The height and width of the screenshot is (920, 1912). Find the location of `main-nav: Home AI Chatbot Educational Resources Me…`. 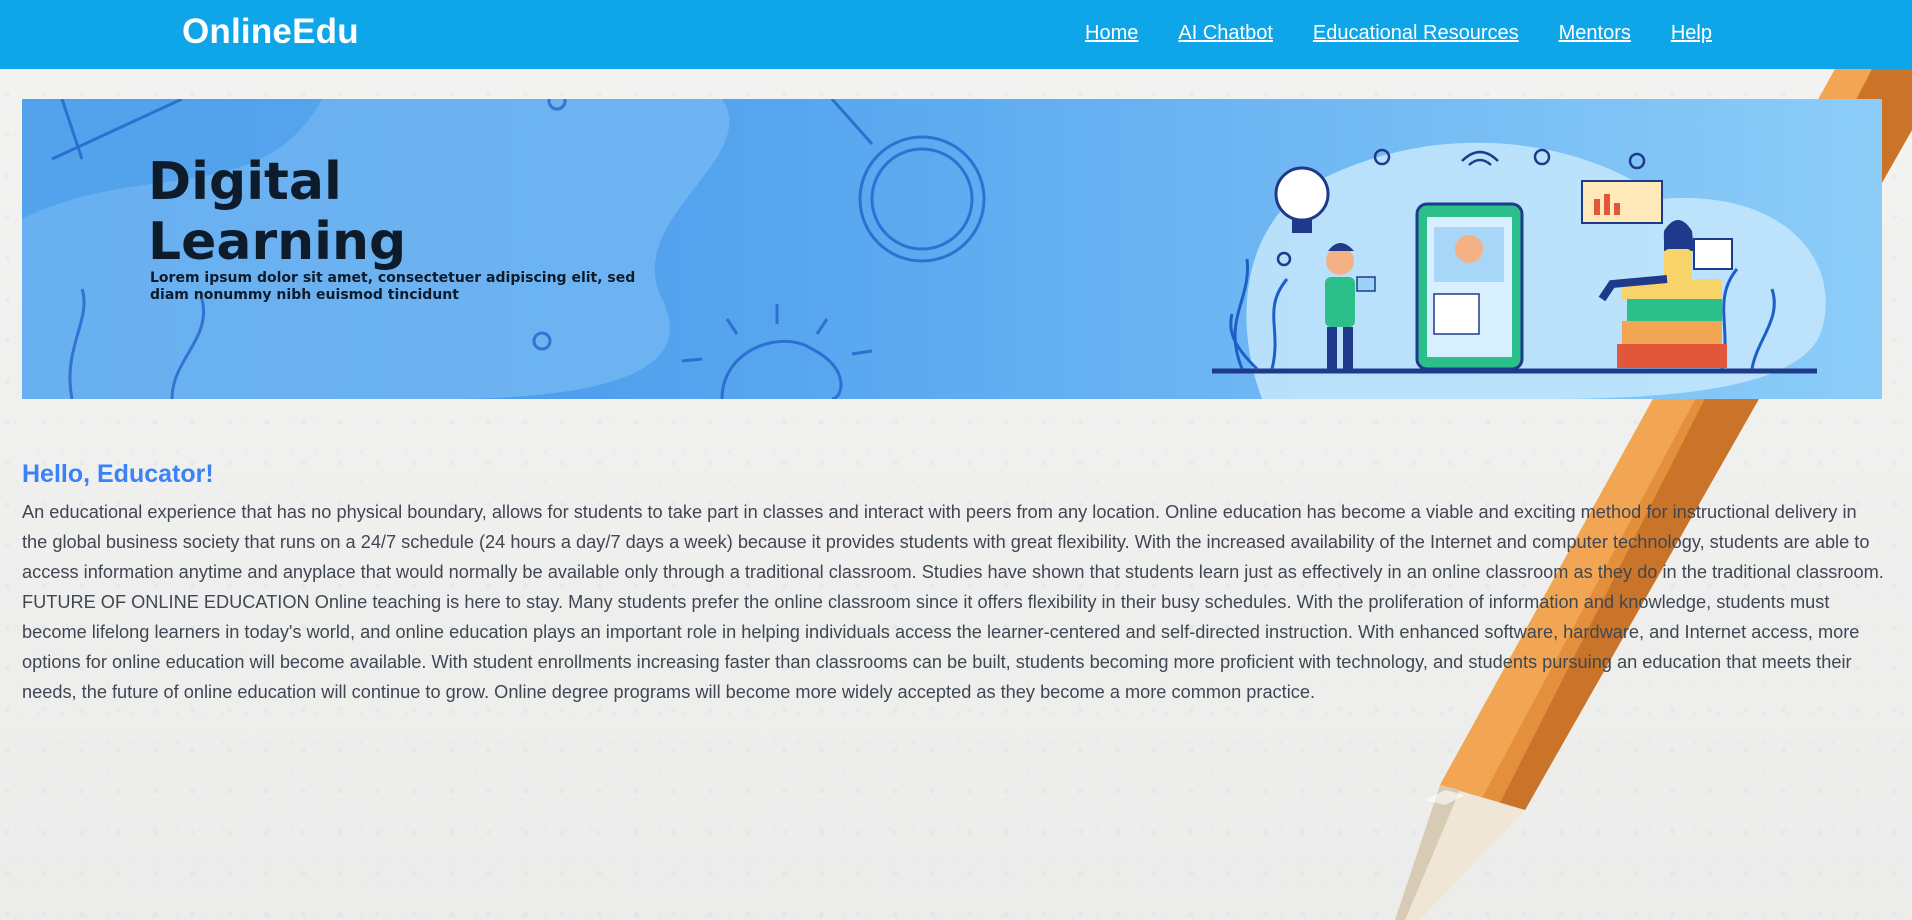

main-nav: Home AI Chatbot Educational Resources Me… is located at coordinates (1398, 33).